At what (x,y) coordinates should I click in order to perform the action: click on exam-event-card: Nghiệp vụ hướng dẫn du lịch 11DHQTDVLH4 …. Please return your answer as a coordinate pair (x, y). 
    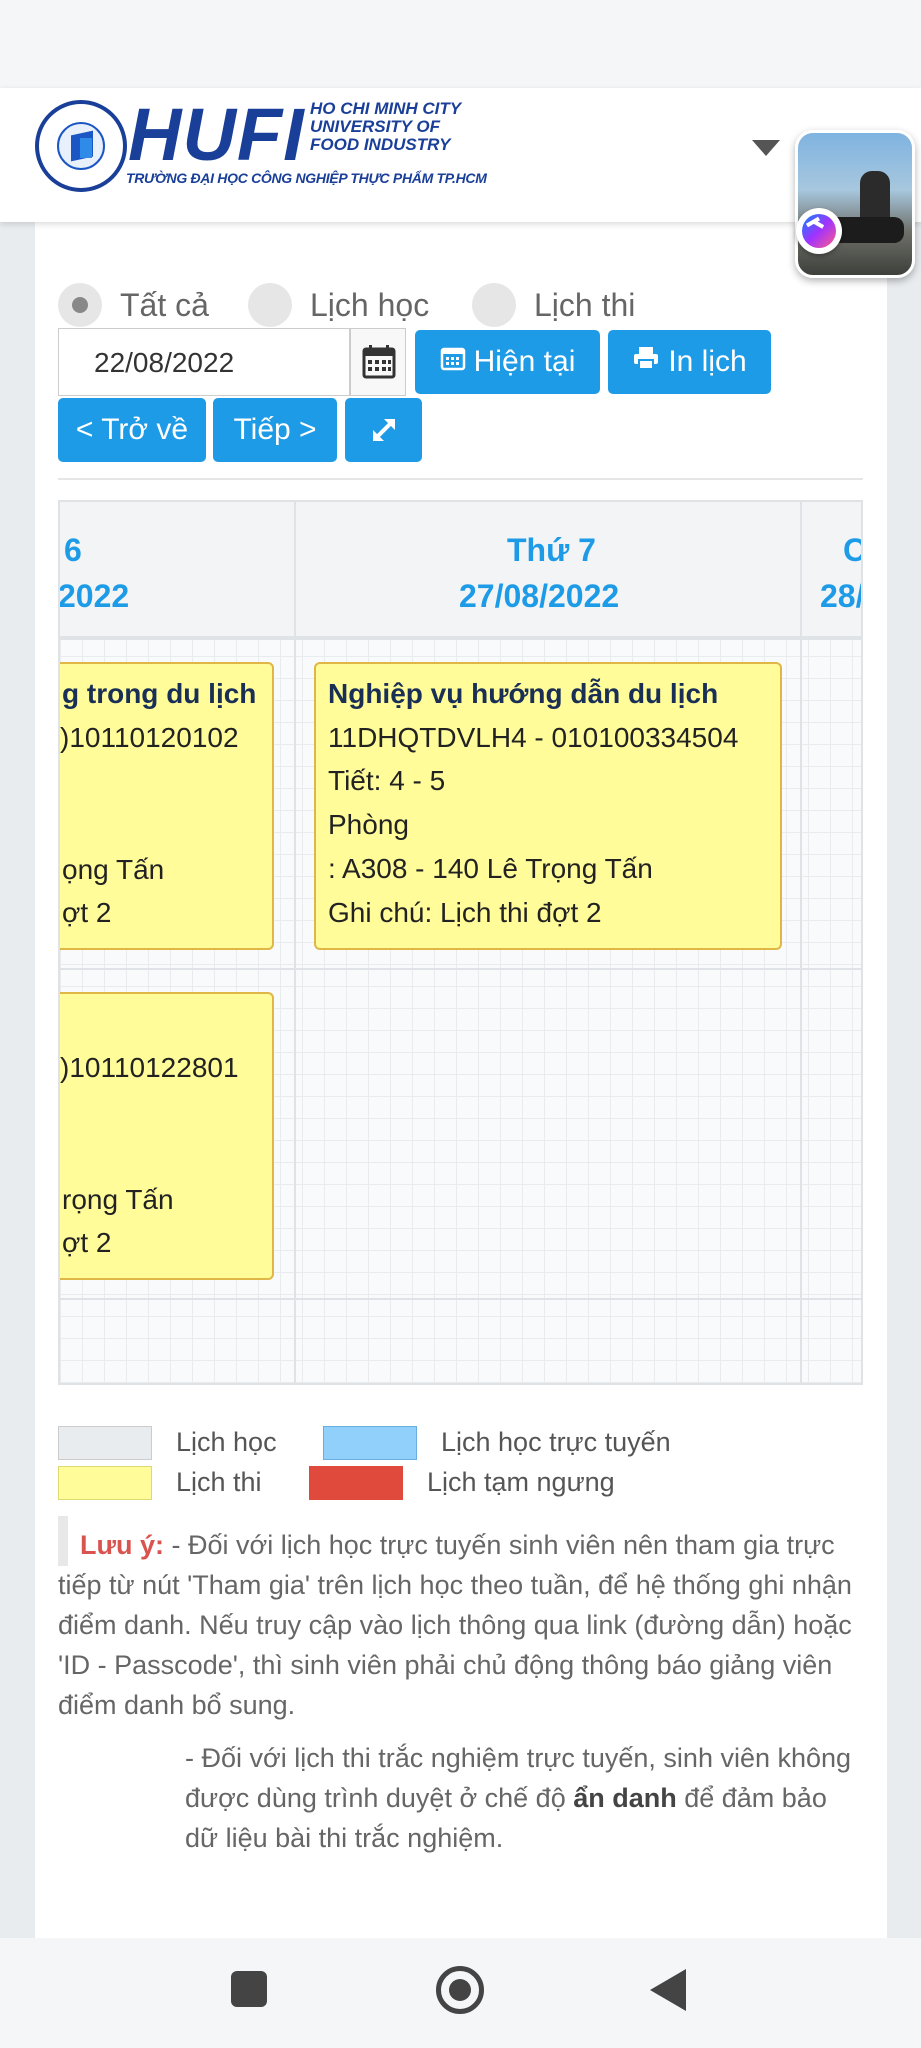
    Looking at the image, I should click on (548, 806).